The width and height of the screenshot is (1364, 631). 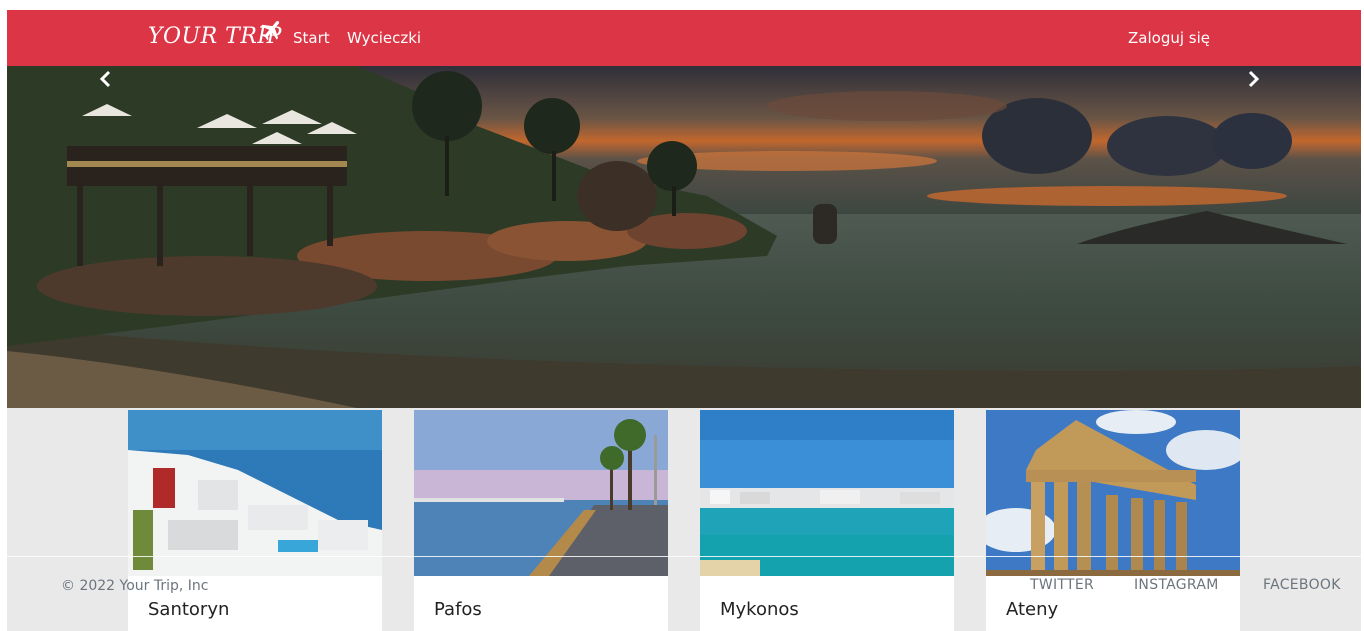 I want to click on card-title: Ateny, so click(x=1032, y=609).